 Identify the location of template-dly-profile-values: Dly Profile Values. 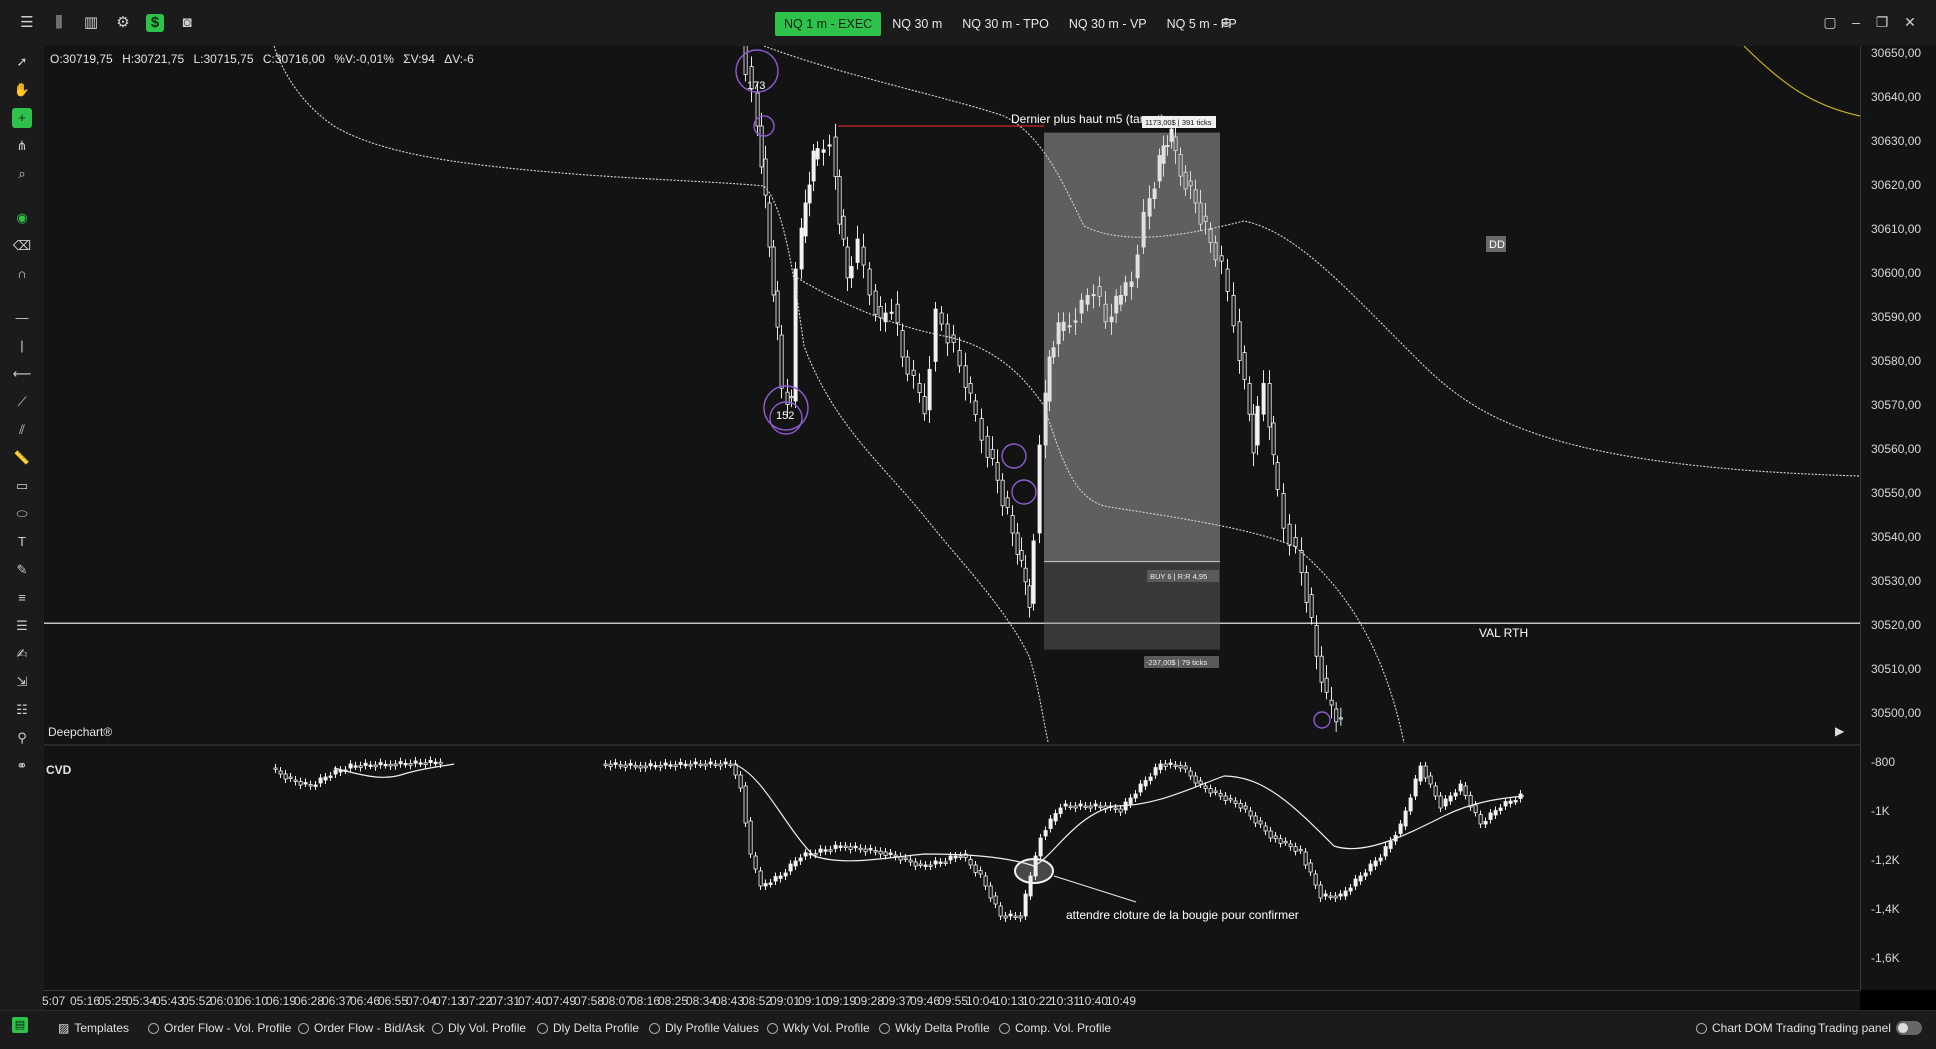
(704, 1028).